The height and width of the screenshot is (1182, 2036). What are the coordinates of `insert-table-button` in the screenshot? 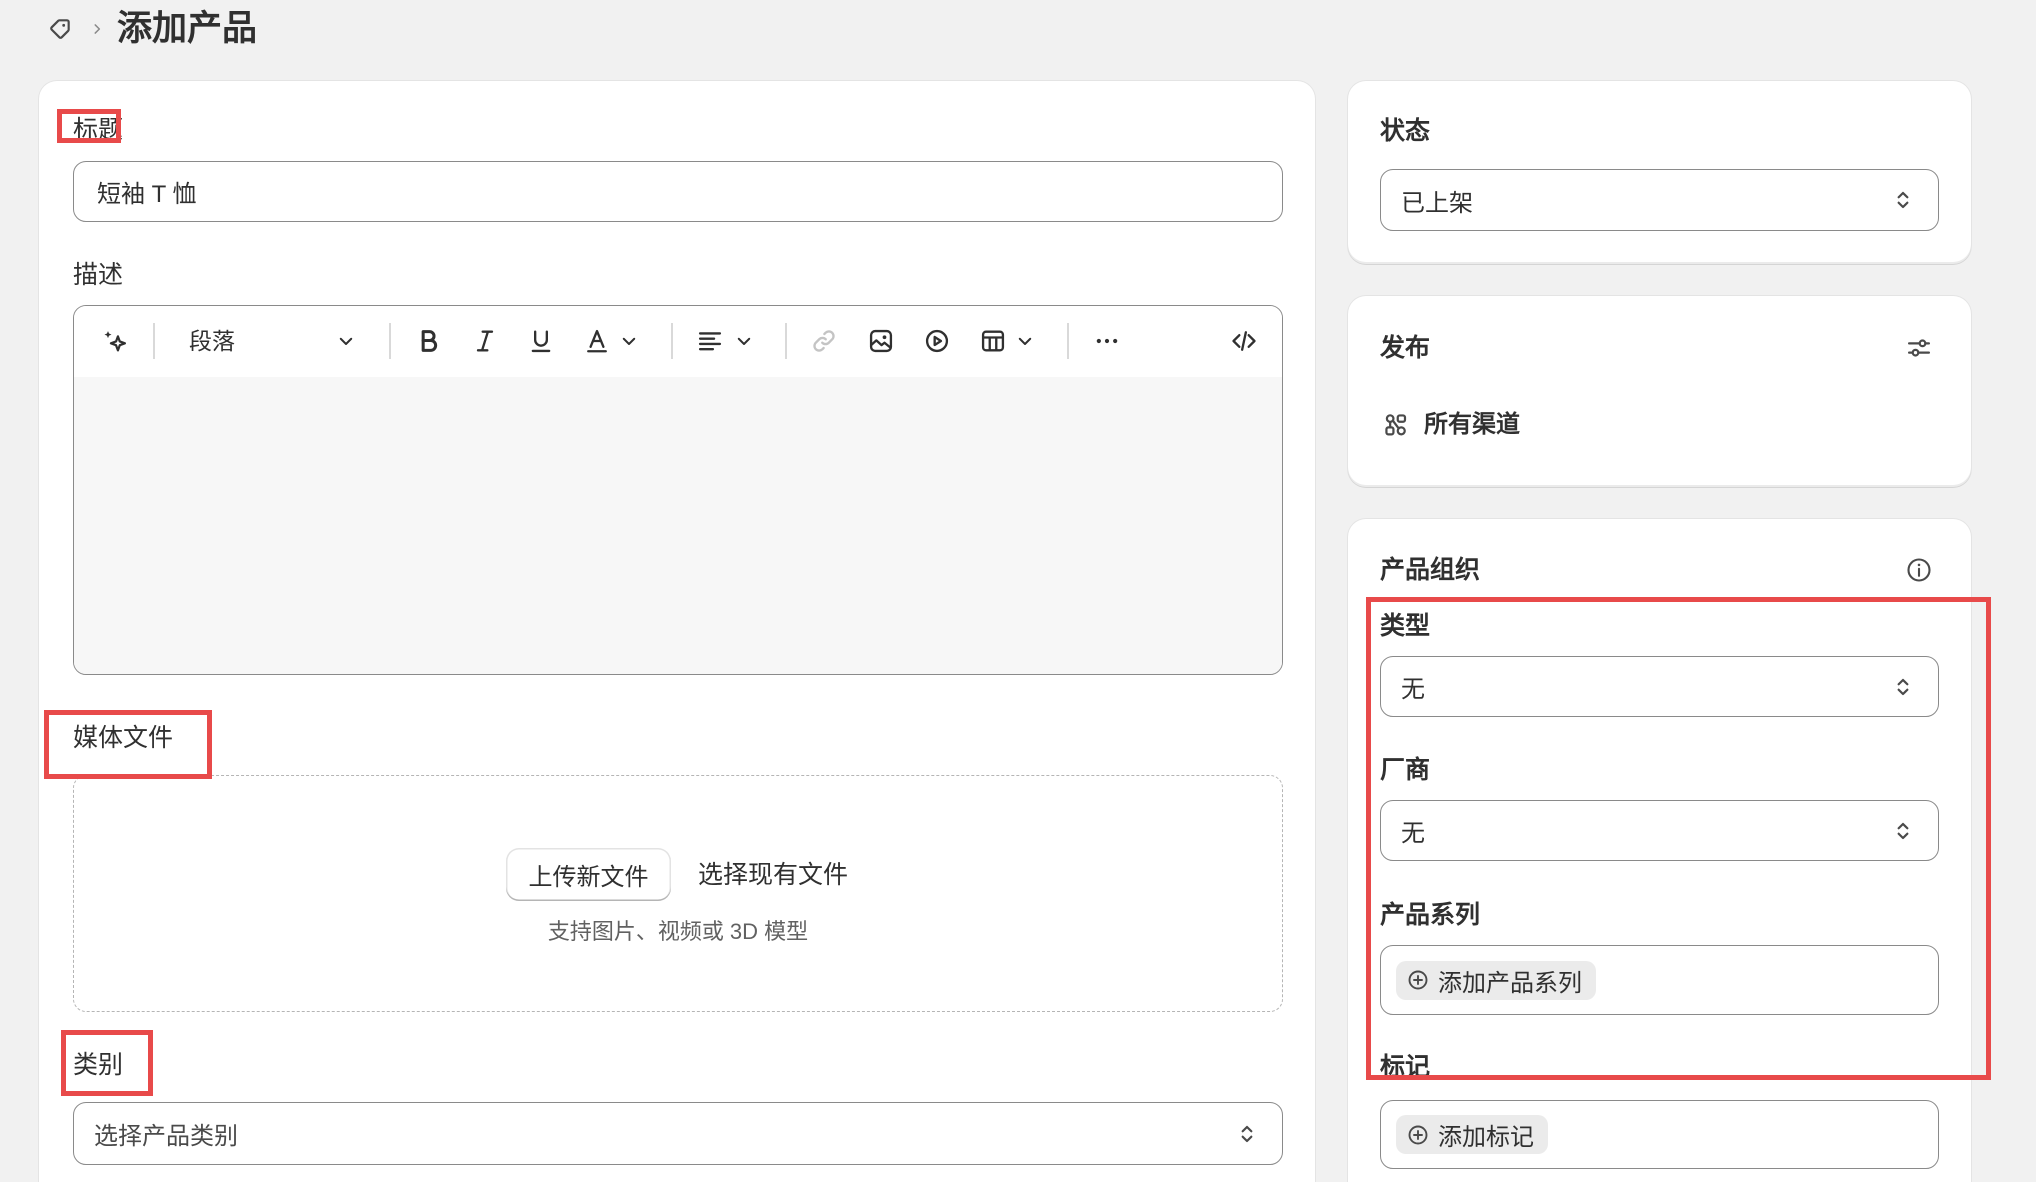 It's located at (1007, 341).